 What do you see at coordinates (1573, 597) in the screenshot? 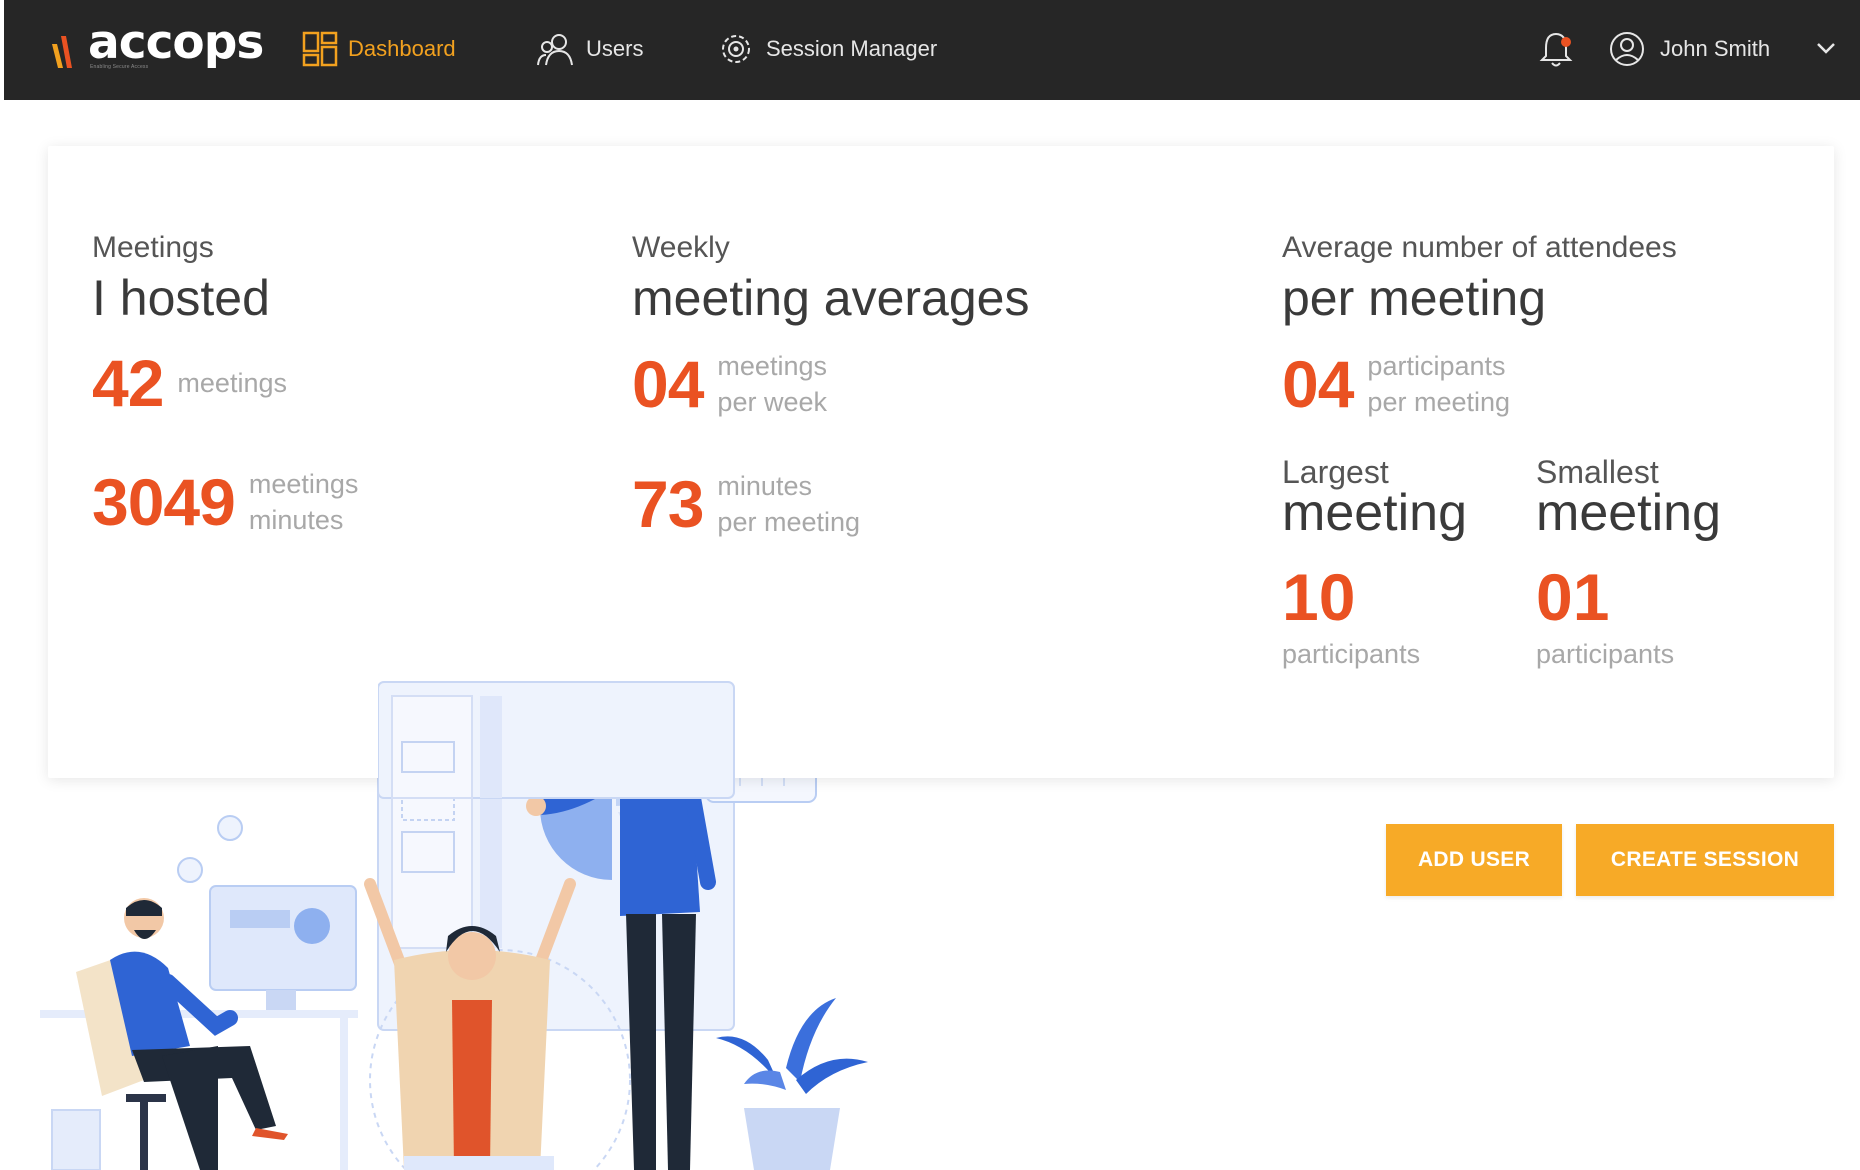
I see `smallest-value: 01` at bounding box center [1573, 597].